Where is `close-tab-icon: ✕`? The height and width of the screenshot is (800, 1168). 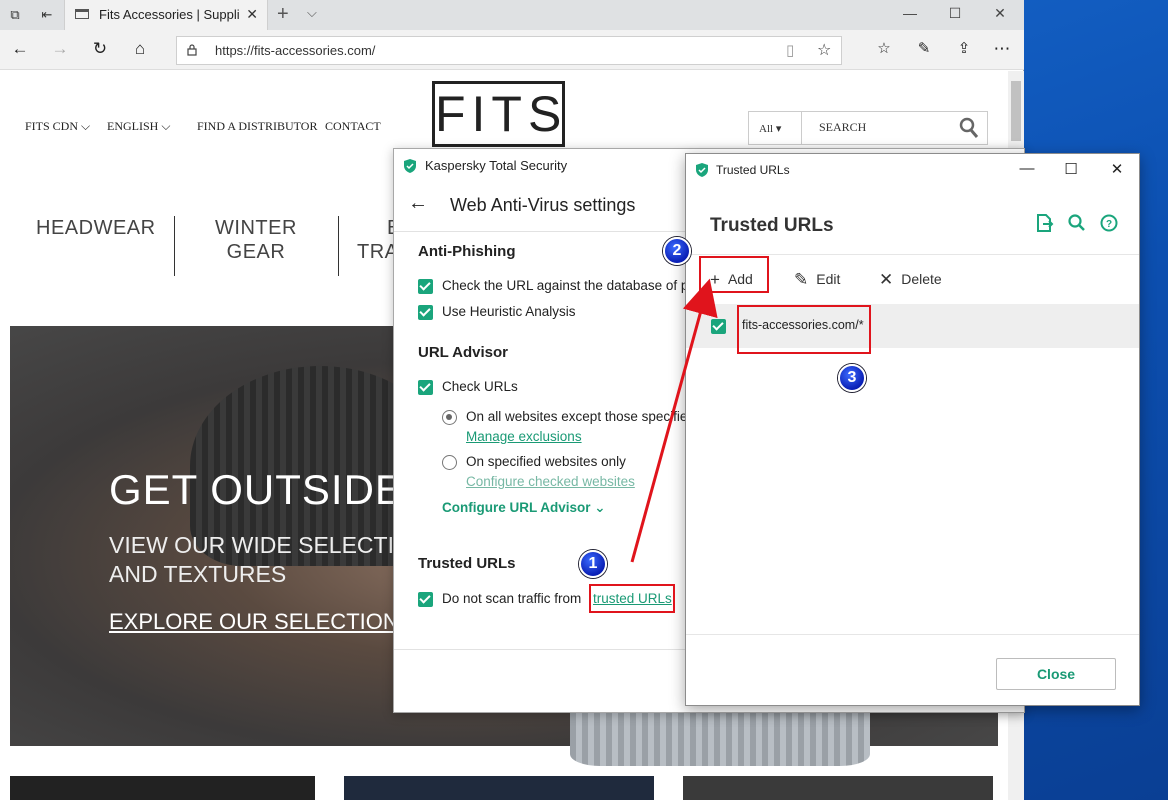 close-tab-icon: ✕ is located at coordinates (252, 14).